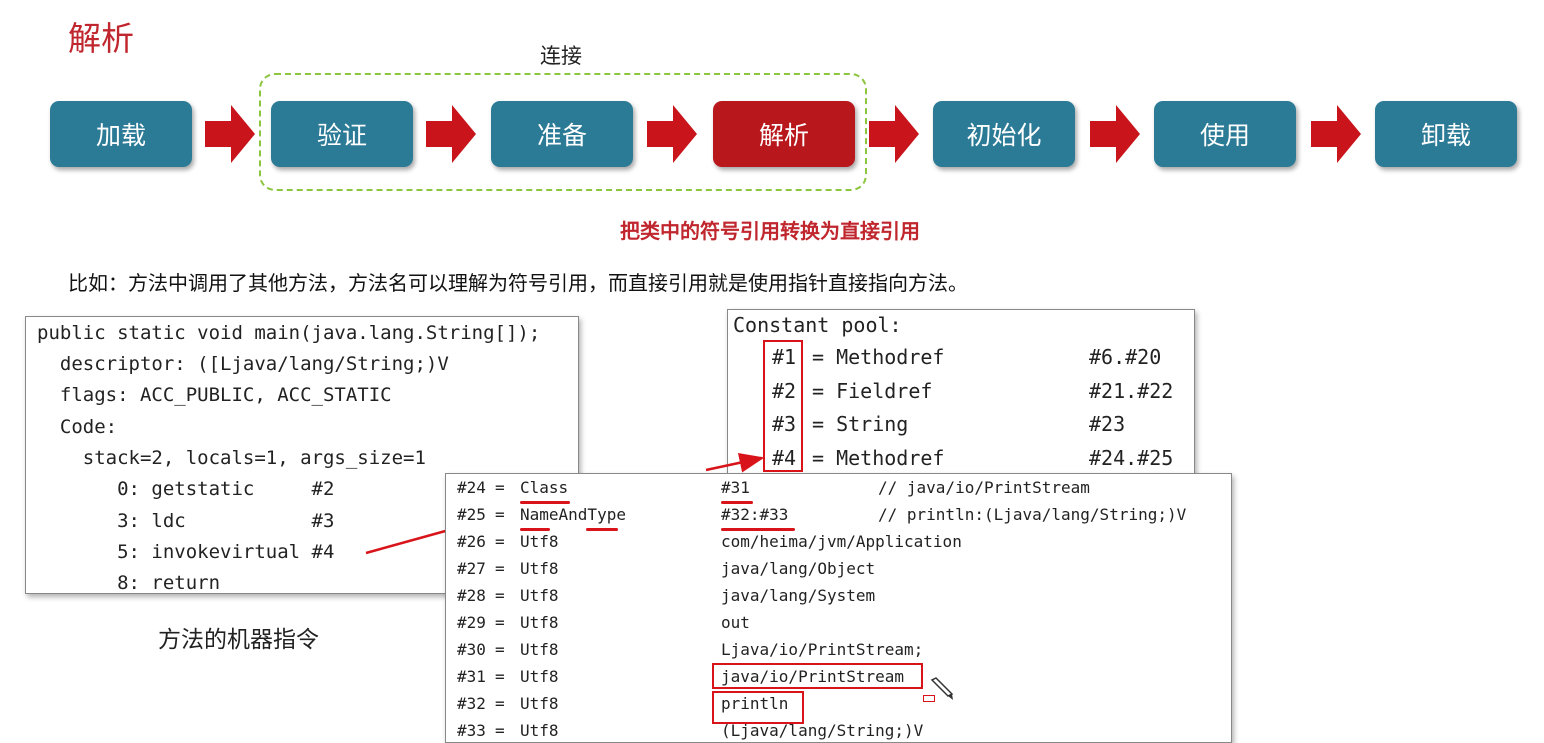  Describe the element at coordinates (817, 676) in the screenshot. I see `highlight-printstream-box` at that location.